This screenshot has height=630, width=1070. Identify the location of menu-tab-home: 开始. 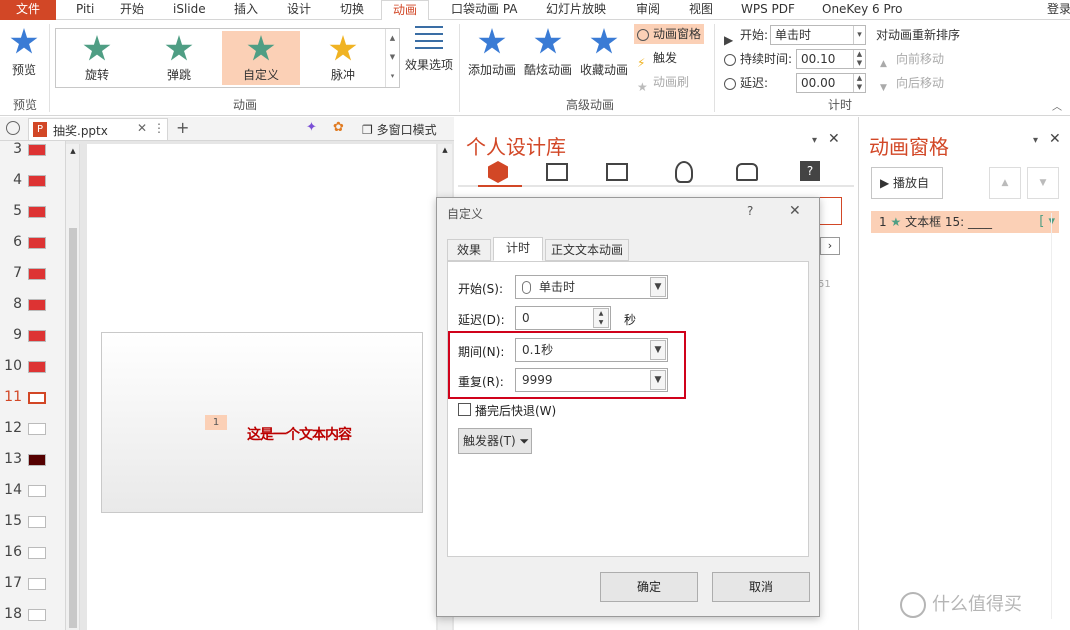
(132, 10).